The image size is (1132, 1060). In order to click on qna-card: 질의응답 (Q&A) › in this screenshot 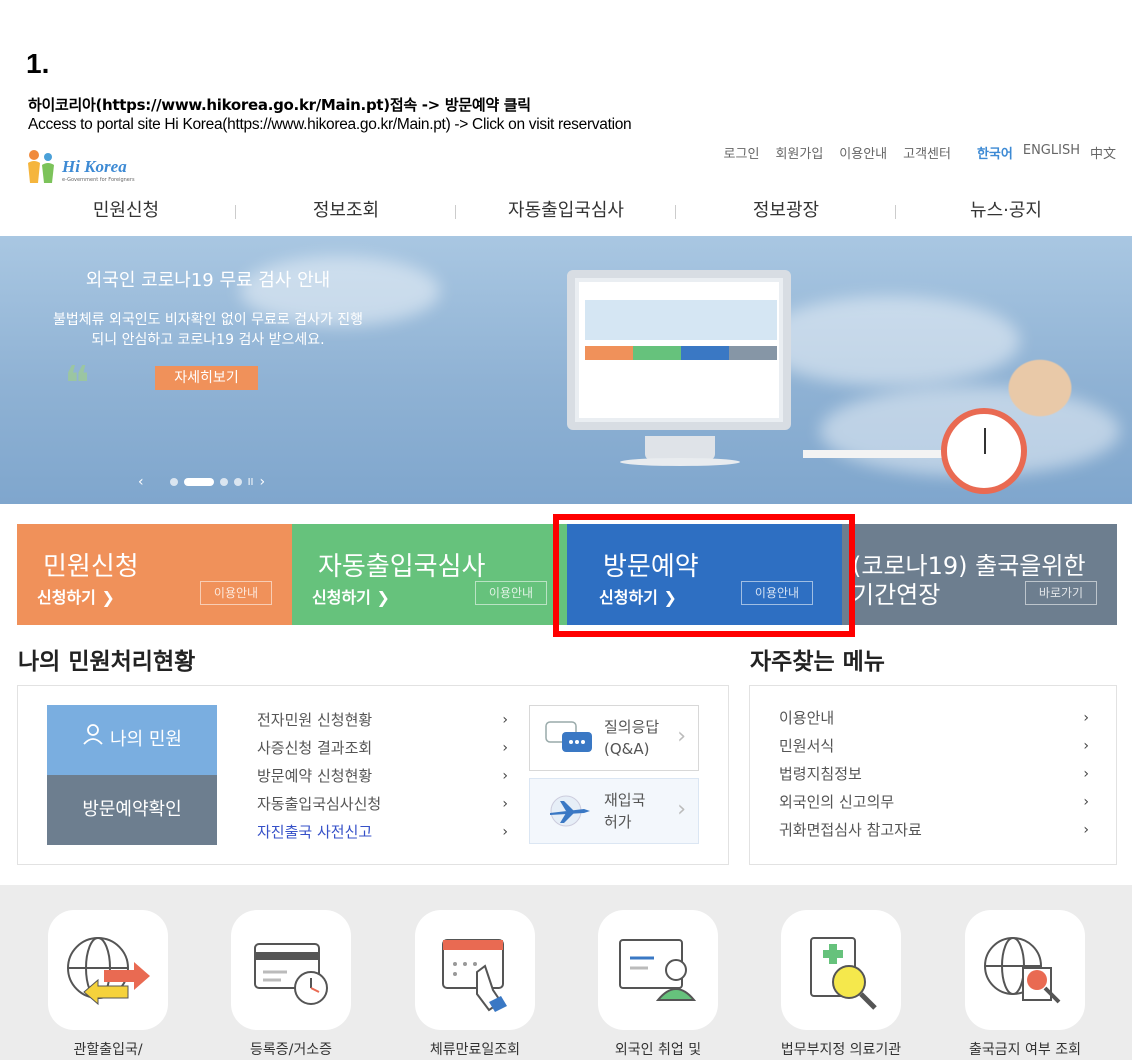, I will do `click(614, 738)`.